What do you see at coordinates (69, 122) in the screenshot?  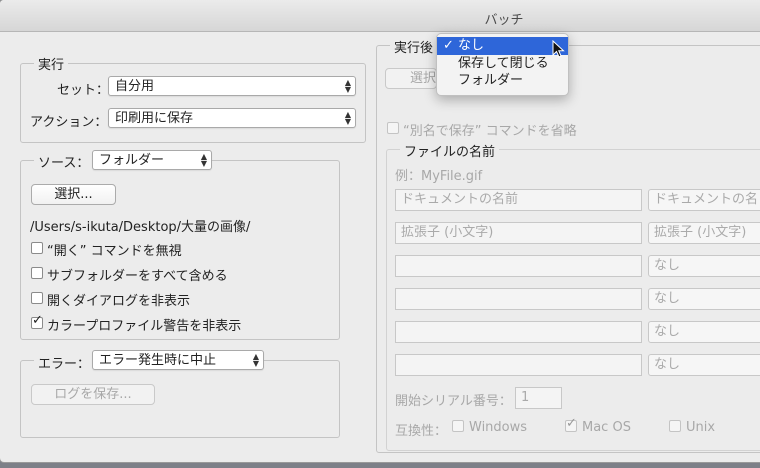 I see `action-label: アクション：` at bounding box center [69, 122].